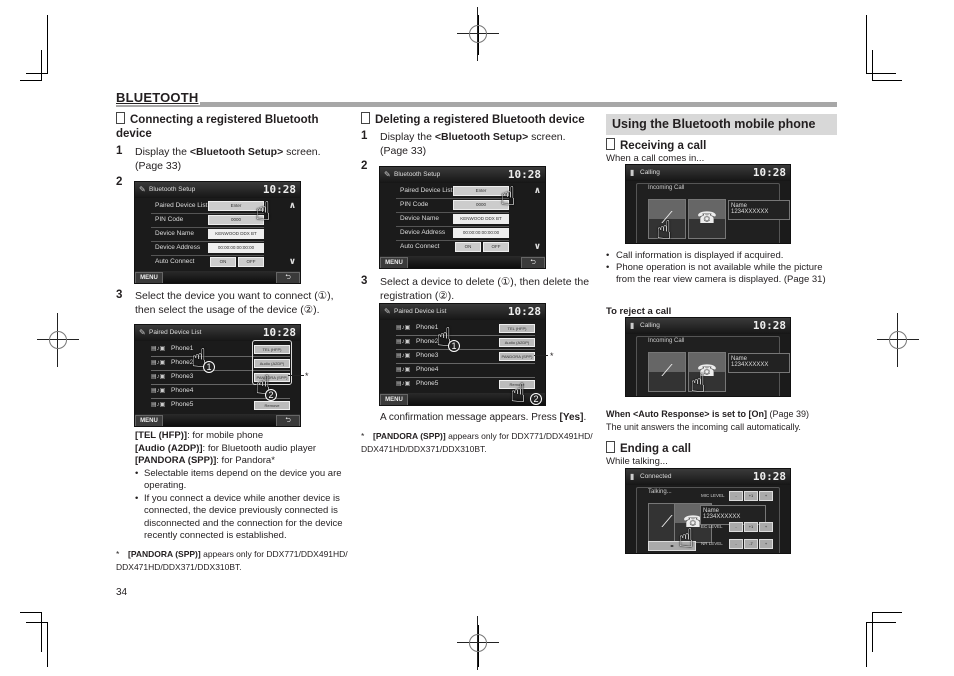 This screenshot has height=676, width=954. I want to click on list-item: ▤♪▣ Phone2 Audio (A2DP), so click(465, 342).